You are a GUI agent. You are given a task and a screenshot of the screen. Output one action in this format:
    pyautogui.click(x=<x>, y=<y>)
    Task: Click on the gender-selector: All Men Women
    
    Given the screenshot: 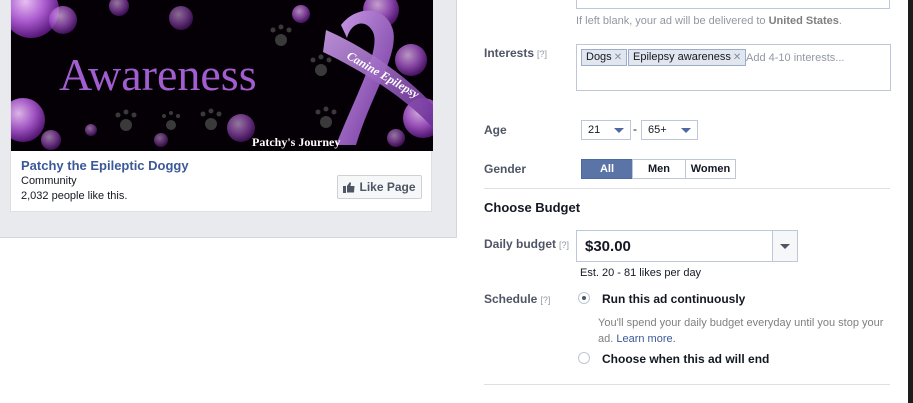 What is the action you would take?
    pyautogui.click(x=658, y=169)
    